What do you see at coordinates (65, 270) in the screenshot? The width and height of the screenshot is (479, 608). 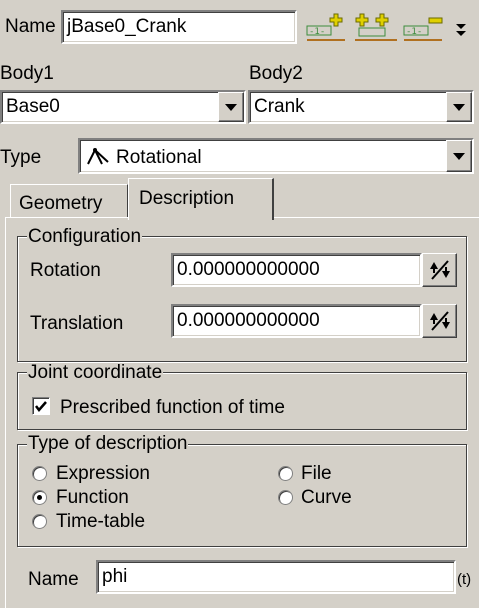 I see `rotation-label: Rotation` at bounding box center [65, 270].